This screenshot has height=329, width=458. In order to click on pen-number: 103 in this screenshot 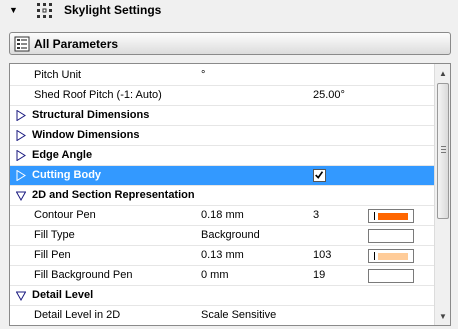, I will do `click(322, 255)`.